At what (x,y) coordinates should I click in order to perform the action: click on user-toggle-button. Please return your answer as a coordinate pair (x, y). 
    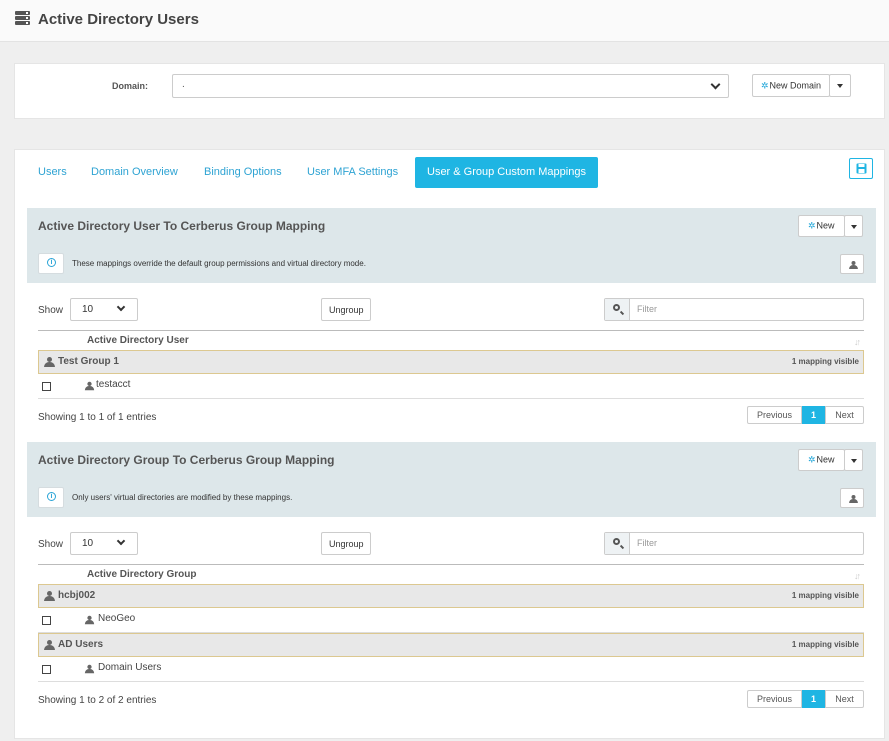
    Looking at the image, I should click on (852, 264).